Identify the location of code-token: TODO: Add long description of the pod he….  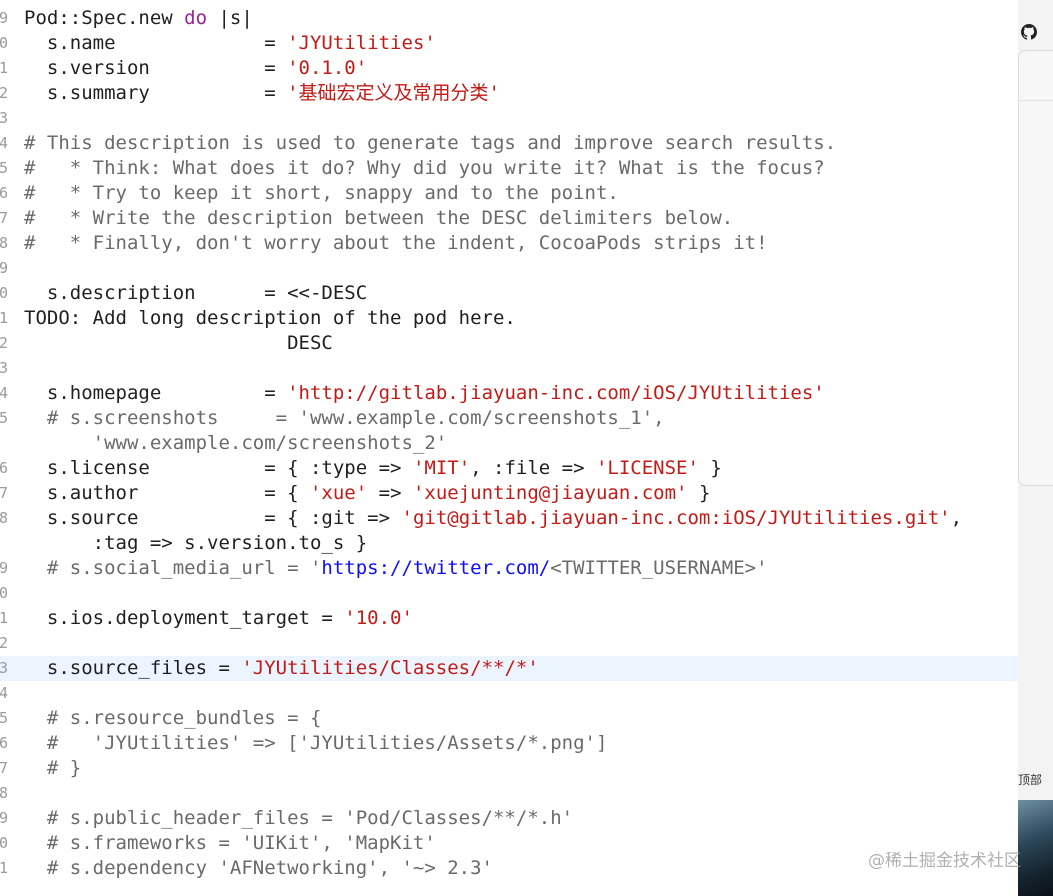
(270, 318).